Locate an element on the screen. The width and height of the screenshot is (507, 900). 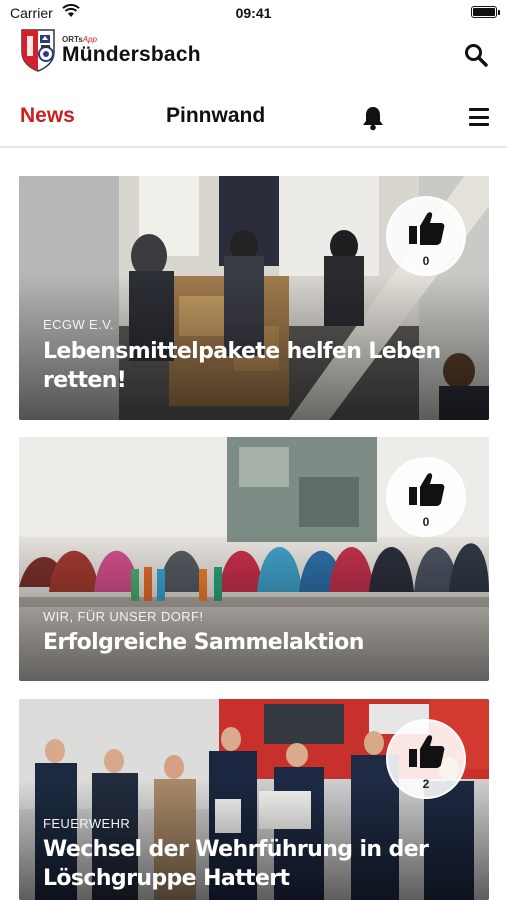
clock: 09:41 is located at coordinates (253, 13).